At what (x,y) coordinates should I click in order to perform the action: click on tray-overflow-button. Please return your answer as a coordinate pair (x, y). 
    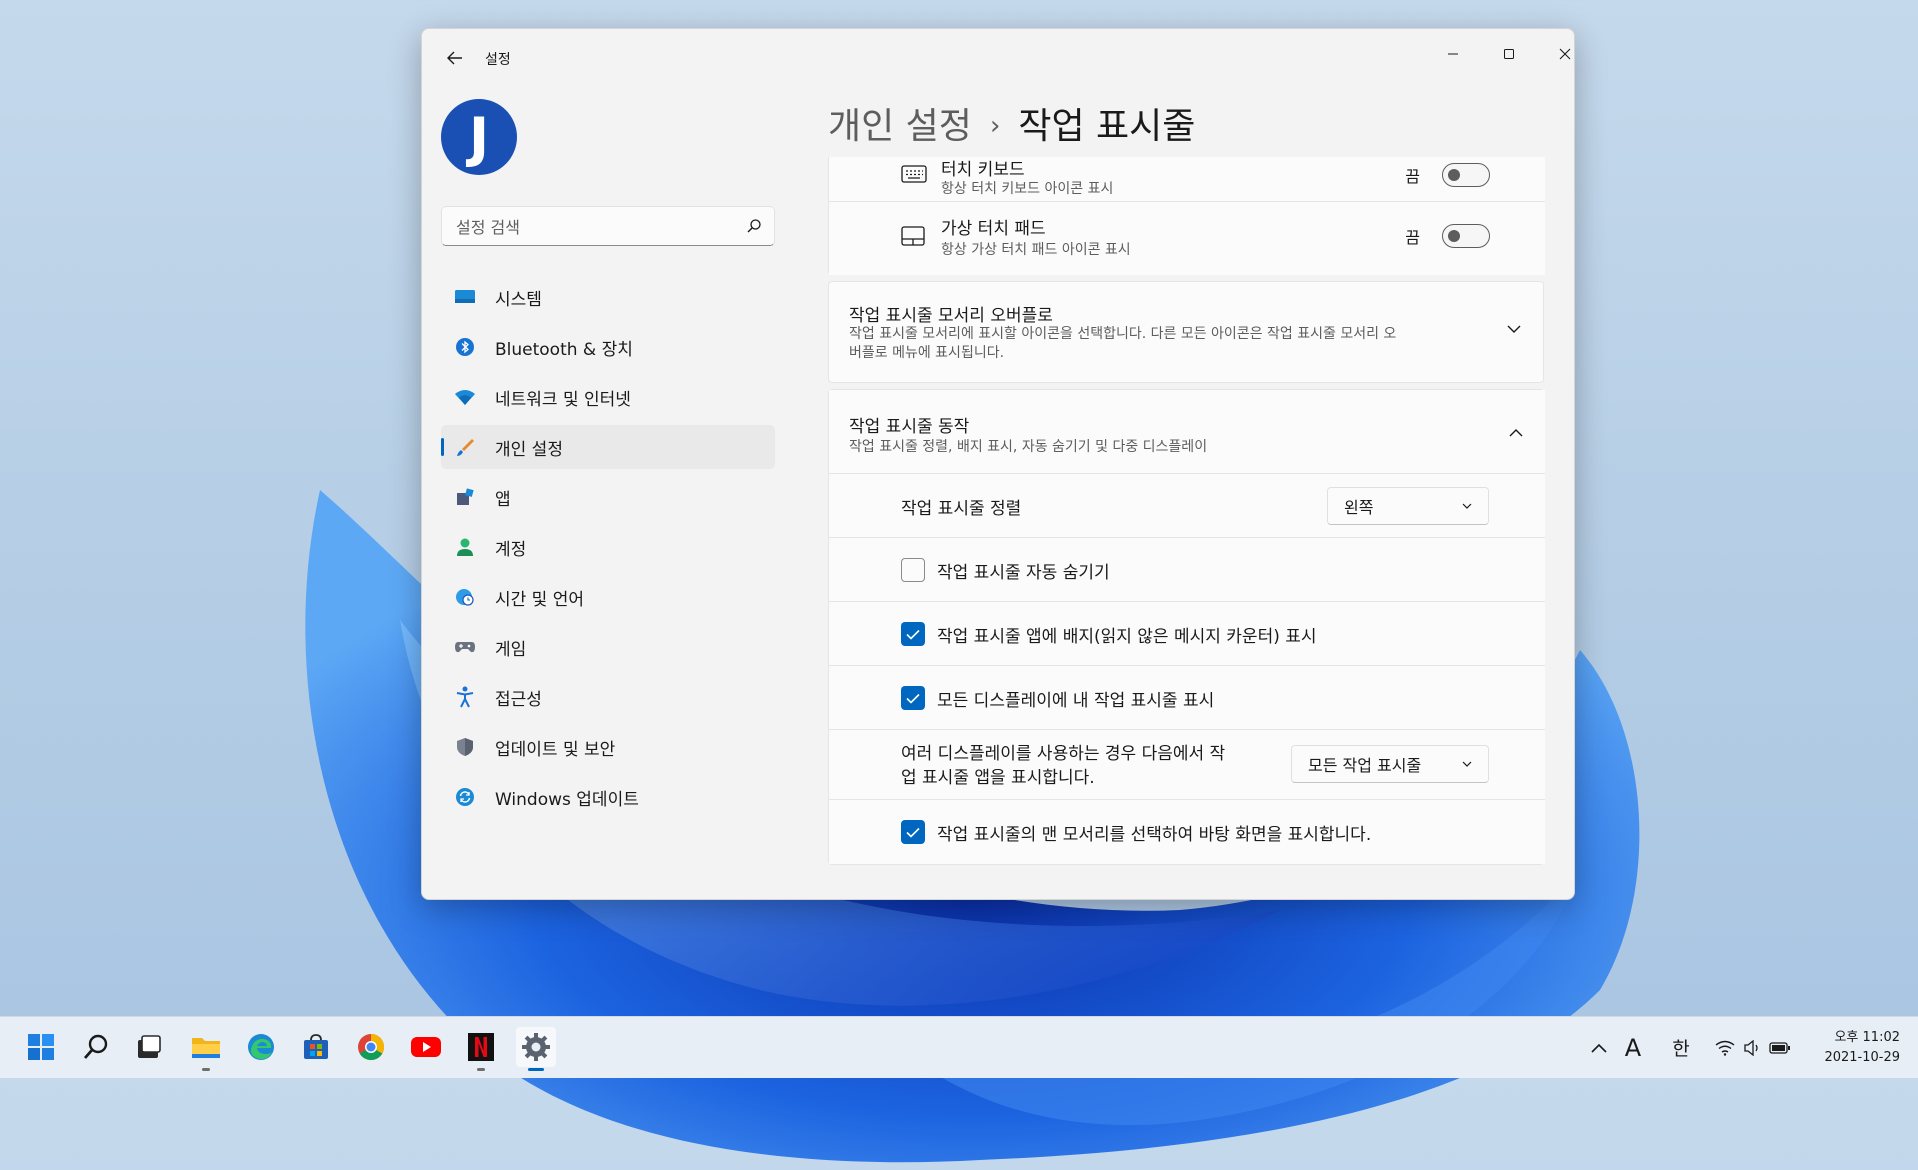
    Looking at the image, I should click on (1599, 1047).